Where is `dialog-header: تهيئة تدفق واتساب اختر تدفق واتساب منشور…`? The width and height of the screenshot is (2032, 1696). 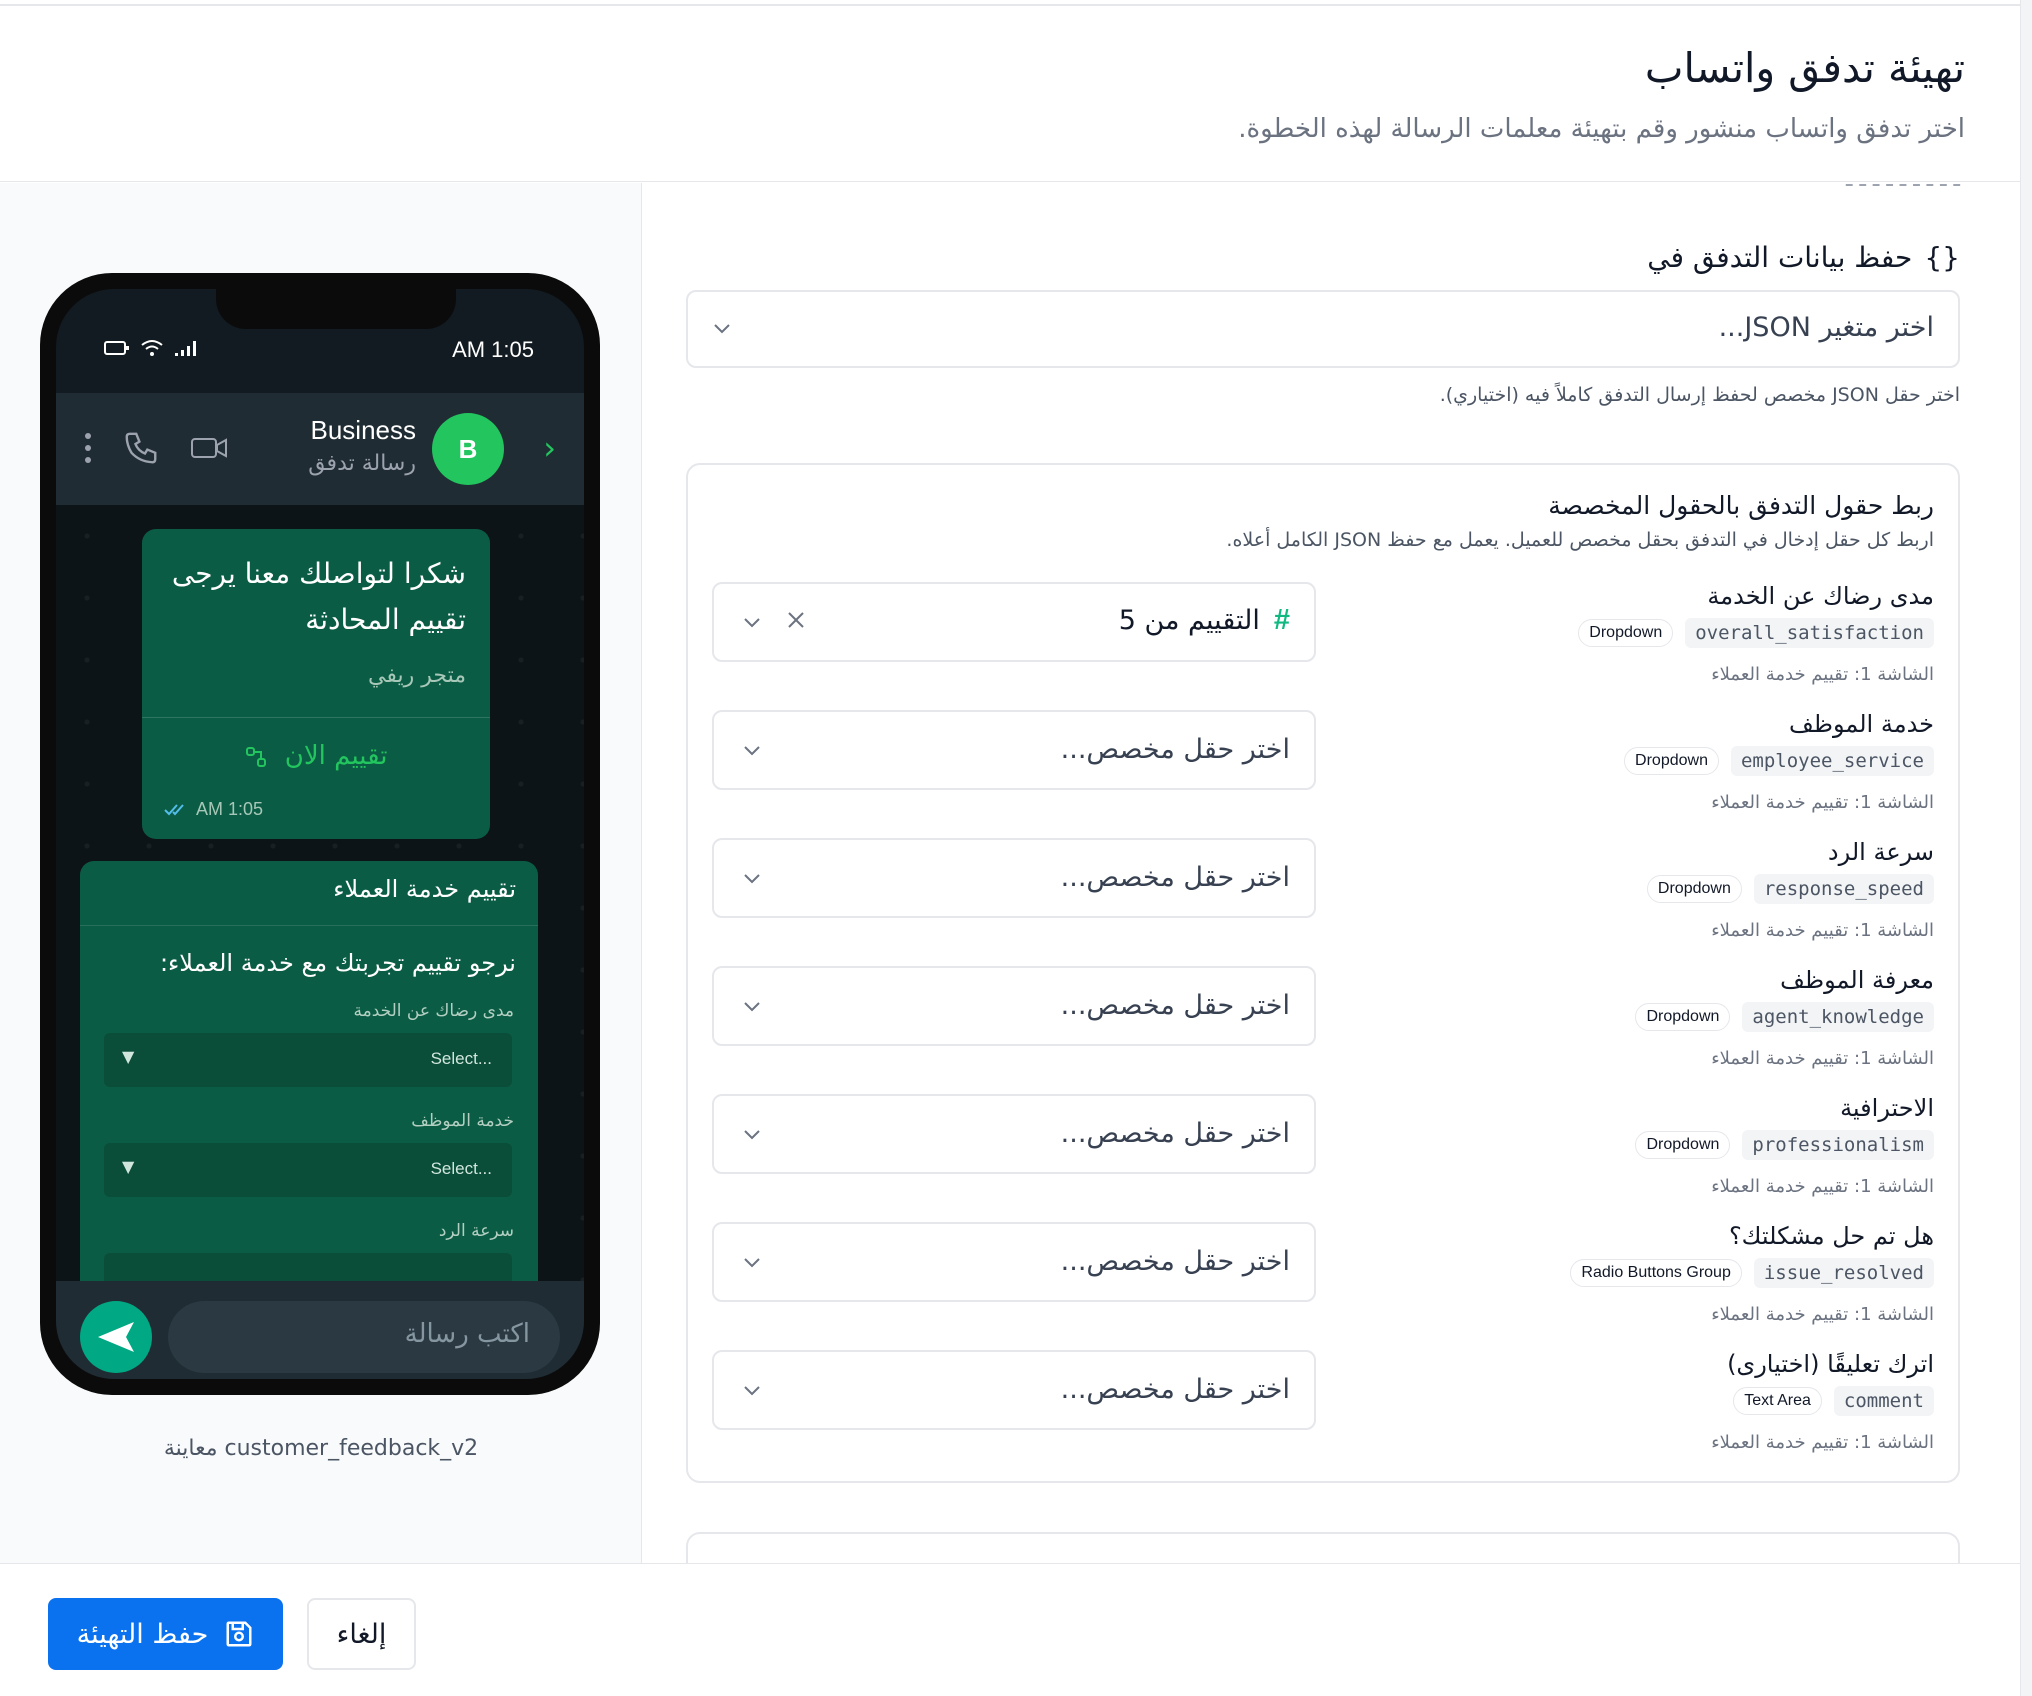
dialog-header: تهيئة تدفق واتساب اختر تدفق واتساب منشور… is located at coordinates (1010, 94).